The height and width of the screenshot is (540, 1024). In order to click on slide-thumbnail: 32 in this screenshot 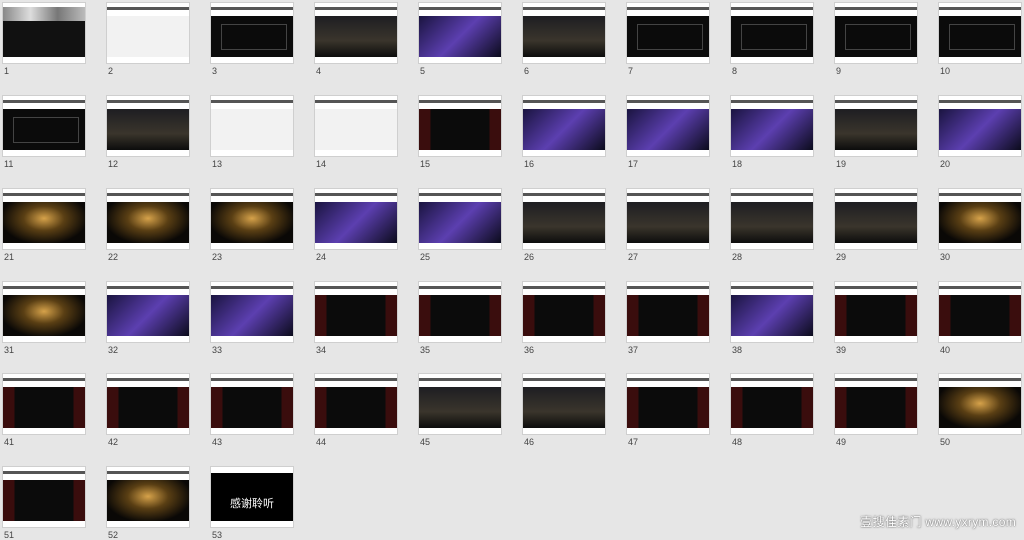, I will do `click(148, 318)`.